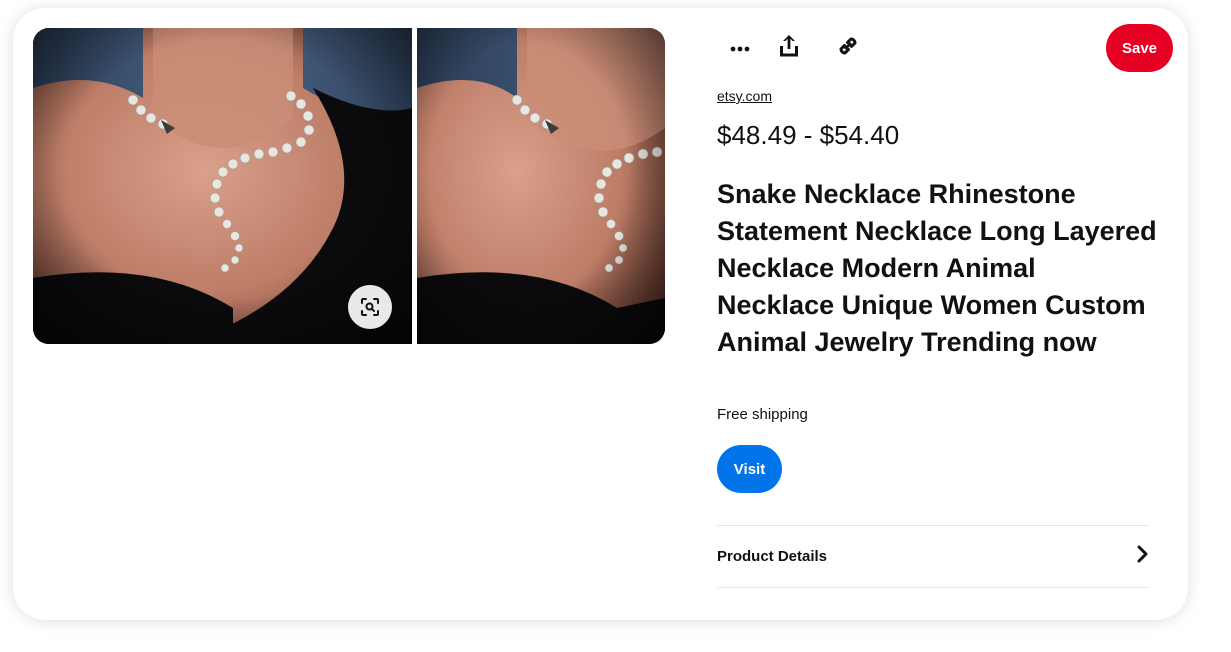 Image resolution: width=1231 pixels, height=652 pixels. I want to click on share-button, so click(789, 48).